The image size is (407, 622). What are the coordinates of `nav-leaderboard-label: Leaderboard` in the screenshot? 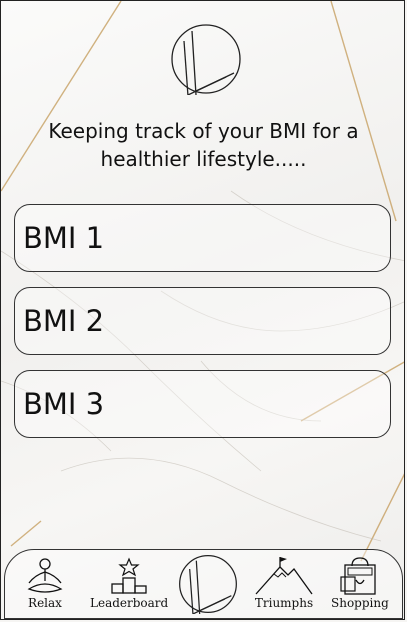 It's located at (129, 603).